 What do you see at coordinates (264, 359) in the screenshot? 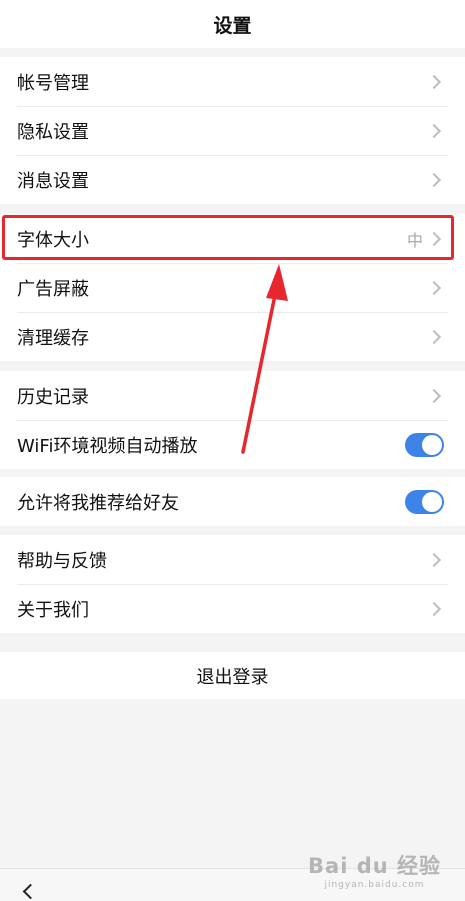
I see `annotation-arrow-icon` at bounding box center [264, 359].